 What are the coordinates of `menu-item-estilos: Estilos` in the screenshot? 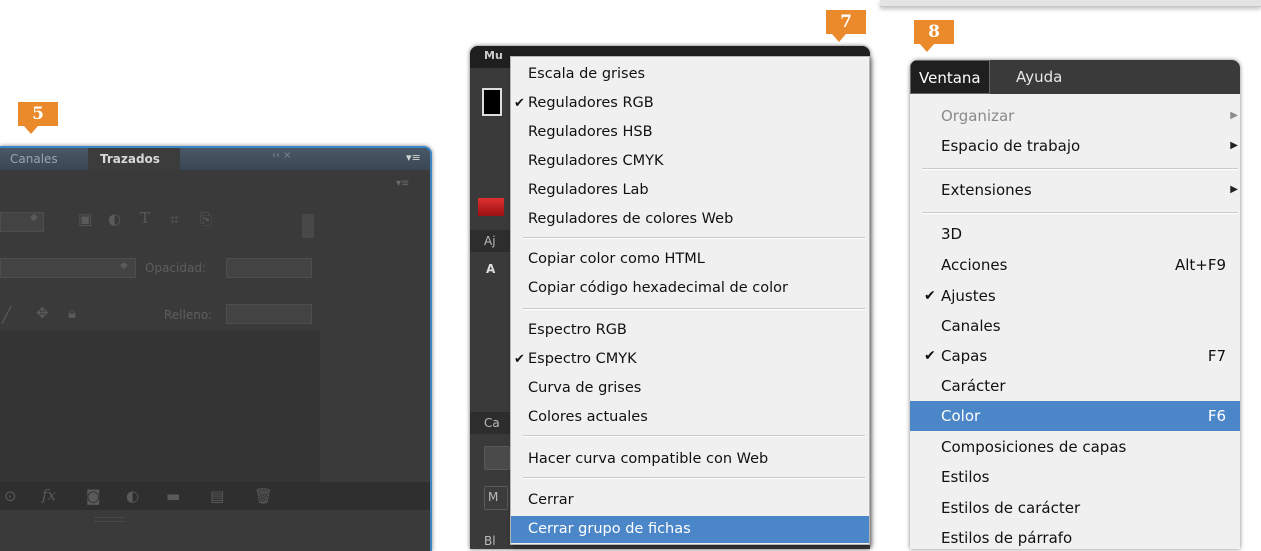 It's located at (1075, 477).